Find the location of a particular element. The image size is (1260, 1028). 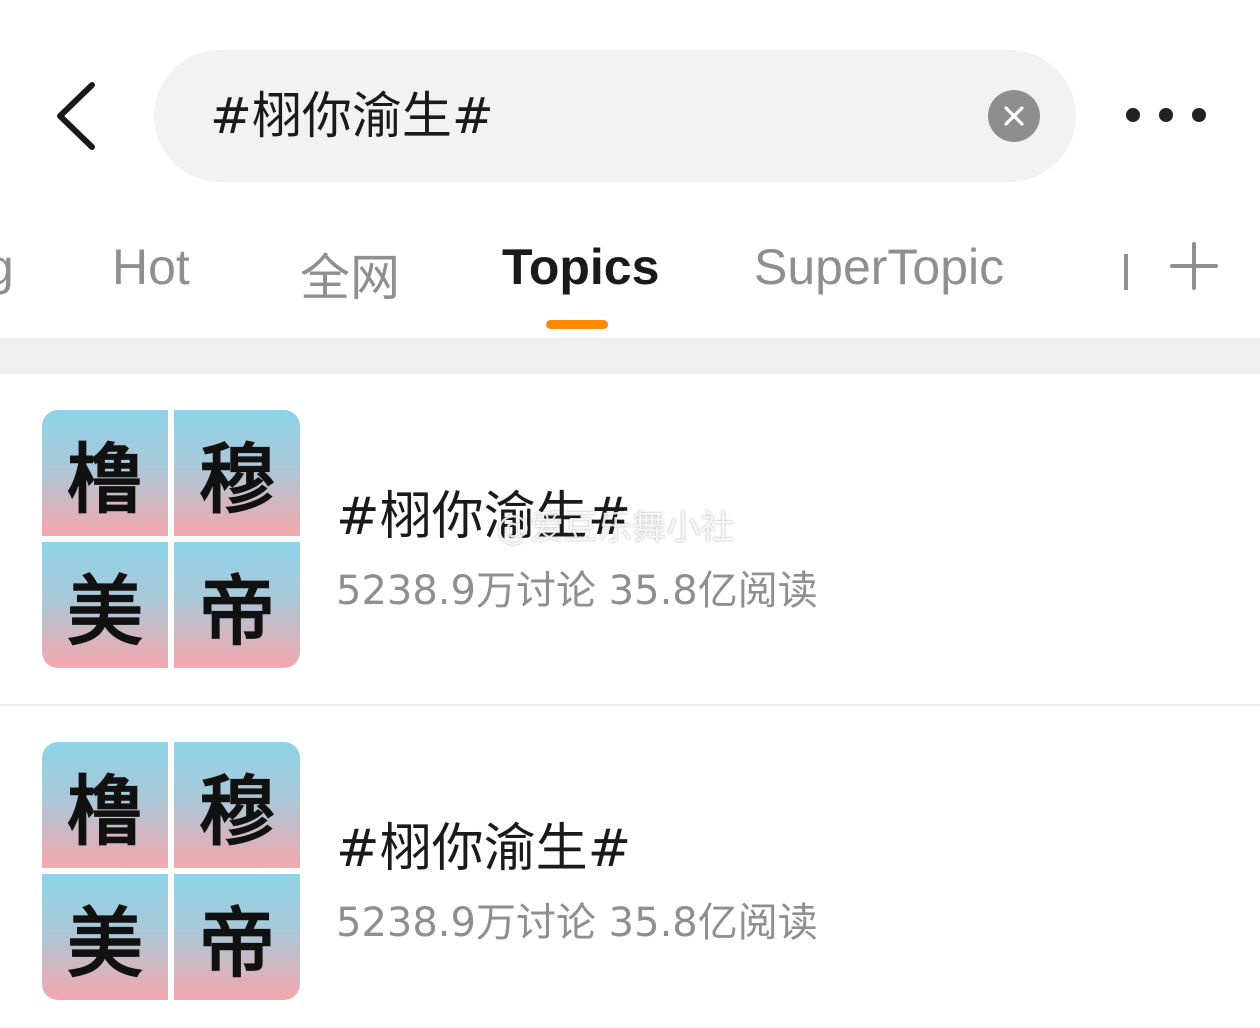

tab-bar: g Hot 全网 Topics SuperTopic is located at coordinates (630, 279).